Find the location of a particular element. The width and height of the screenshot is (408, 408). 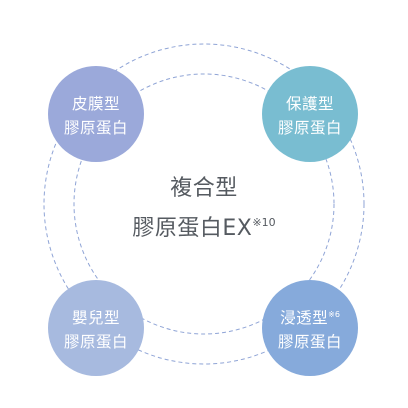

bubble-baby-type: 嬰兒型 膠原蛋白 is located at coordinates (96, 328).